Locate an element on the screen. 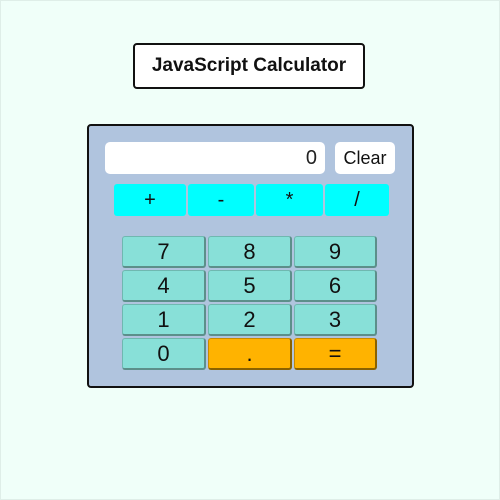 This screenshot has width=500, height=500. key-7-button: 7 is located at coordinates (164, 252).